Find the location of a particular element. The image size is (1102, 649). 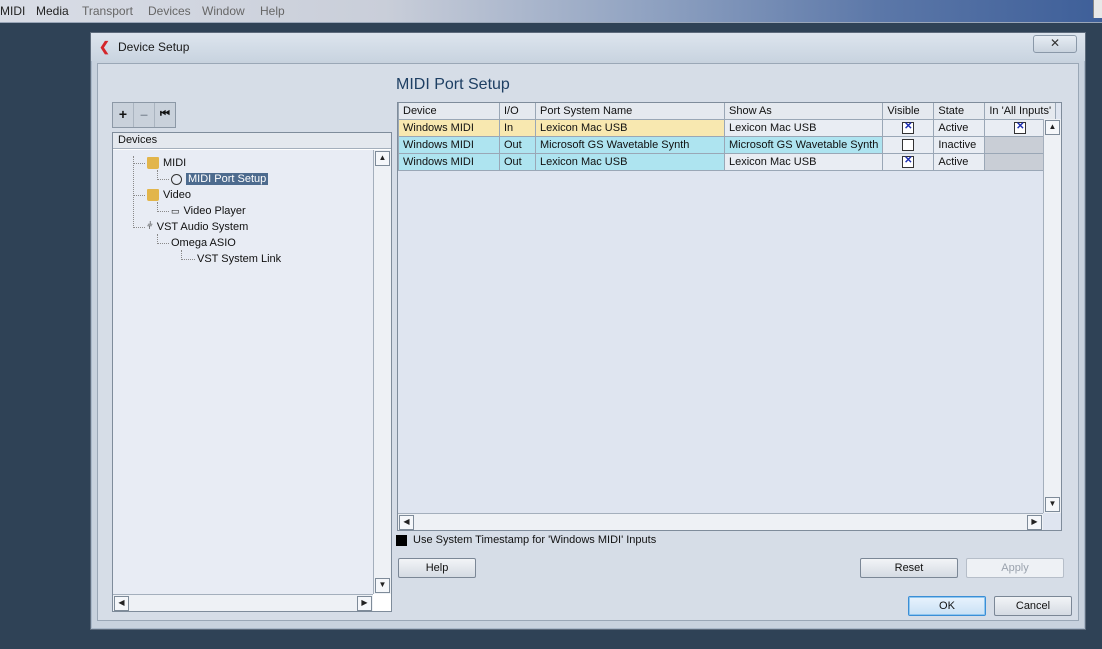

col-state: State is located at coordinates (959, 111).